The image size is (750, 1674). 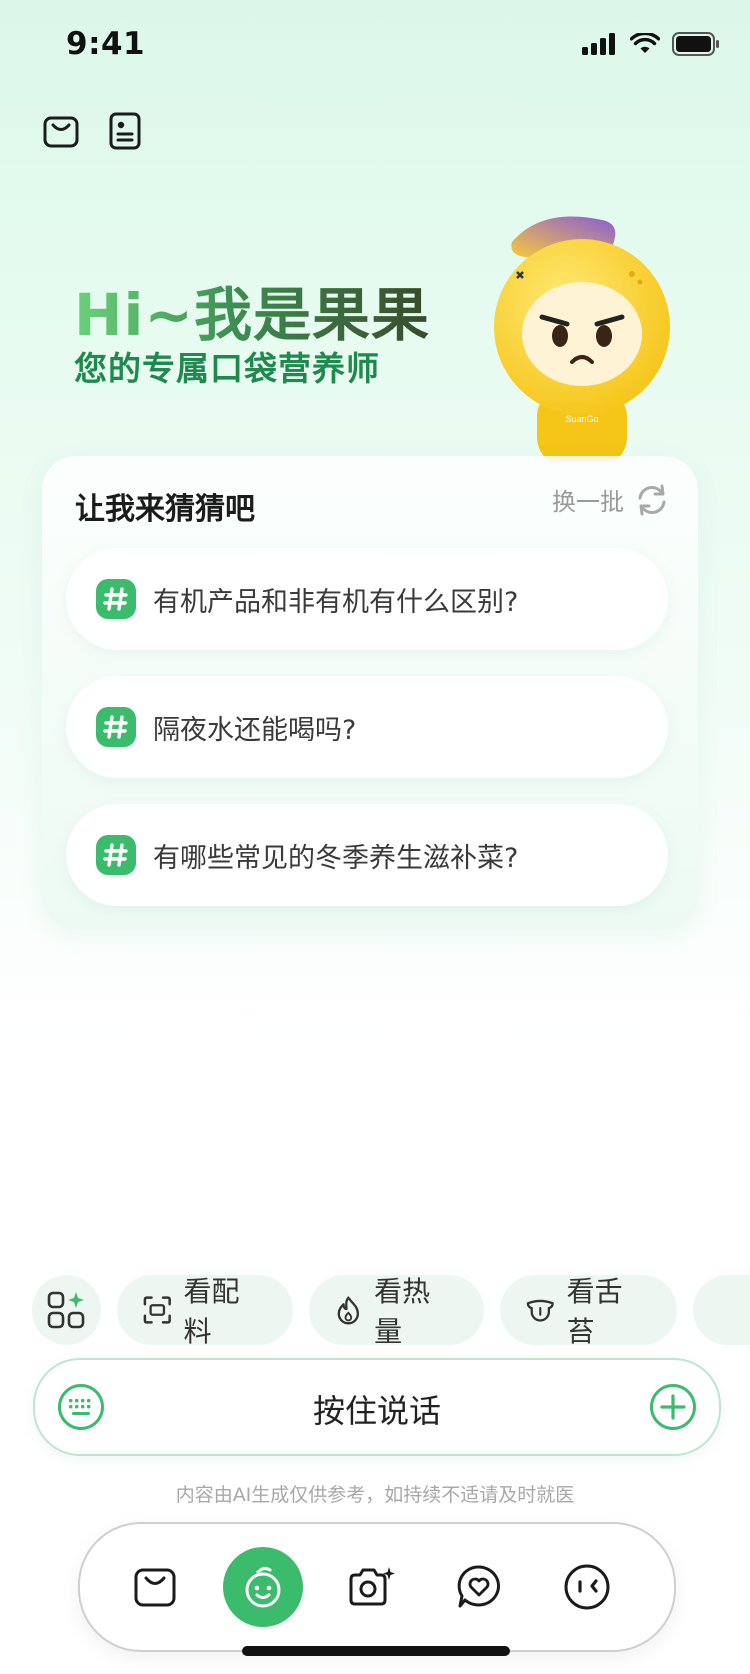 I want to click on mascot-illustration: SuanGo, so click(x=582, y=339).